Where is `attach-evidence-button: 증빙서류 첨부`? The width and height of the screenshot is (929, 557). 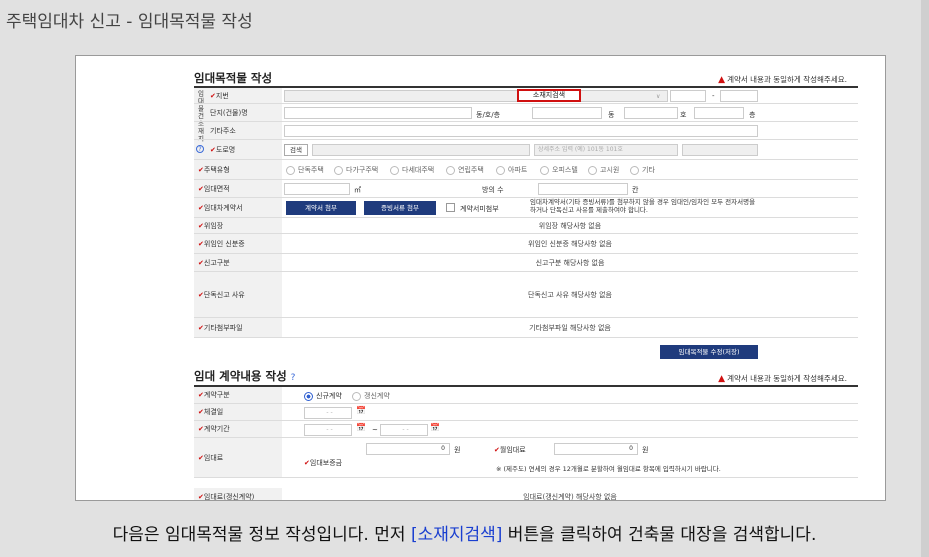 attach-evidence-button: 증빙서류 첨부 is located at coordinates (400, 208).